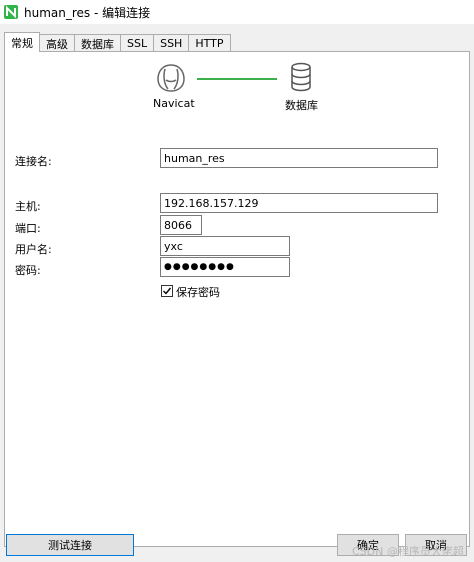 The height and width of the screenshot is (562, 474). What do you see at coordinates (225, 246) in the screenshot?
I see `username-input: yxc` at bounding box center [225, 246].